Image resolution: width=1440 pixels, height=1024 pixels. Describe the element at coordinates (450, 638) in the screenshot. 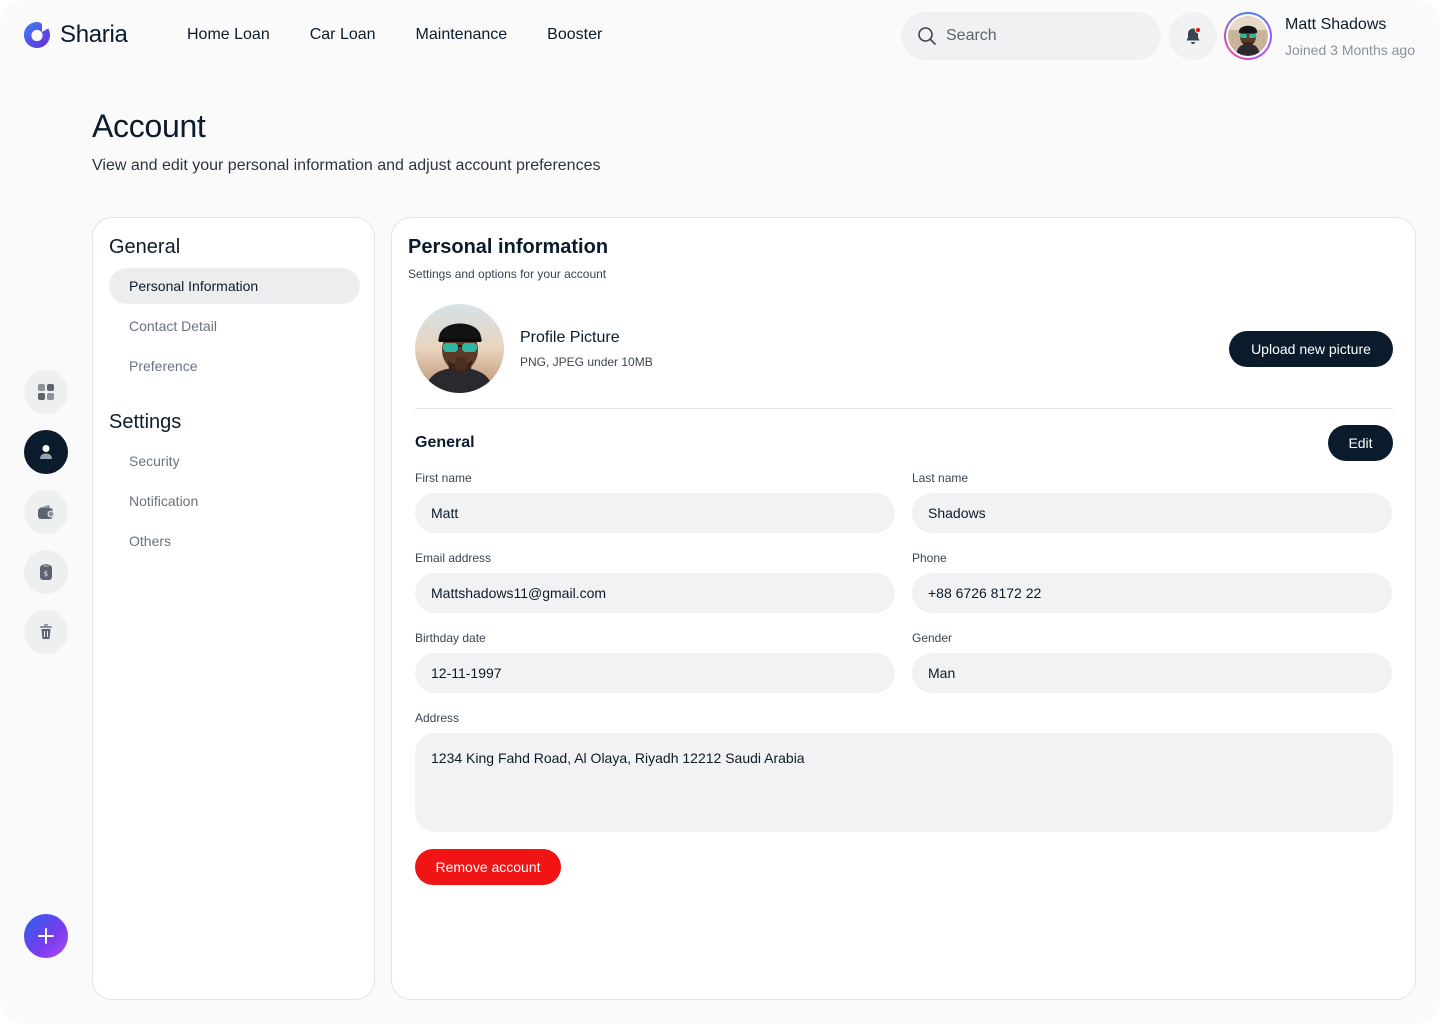

I see `birthday-label: Birthday date` at that location.